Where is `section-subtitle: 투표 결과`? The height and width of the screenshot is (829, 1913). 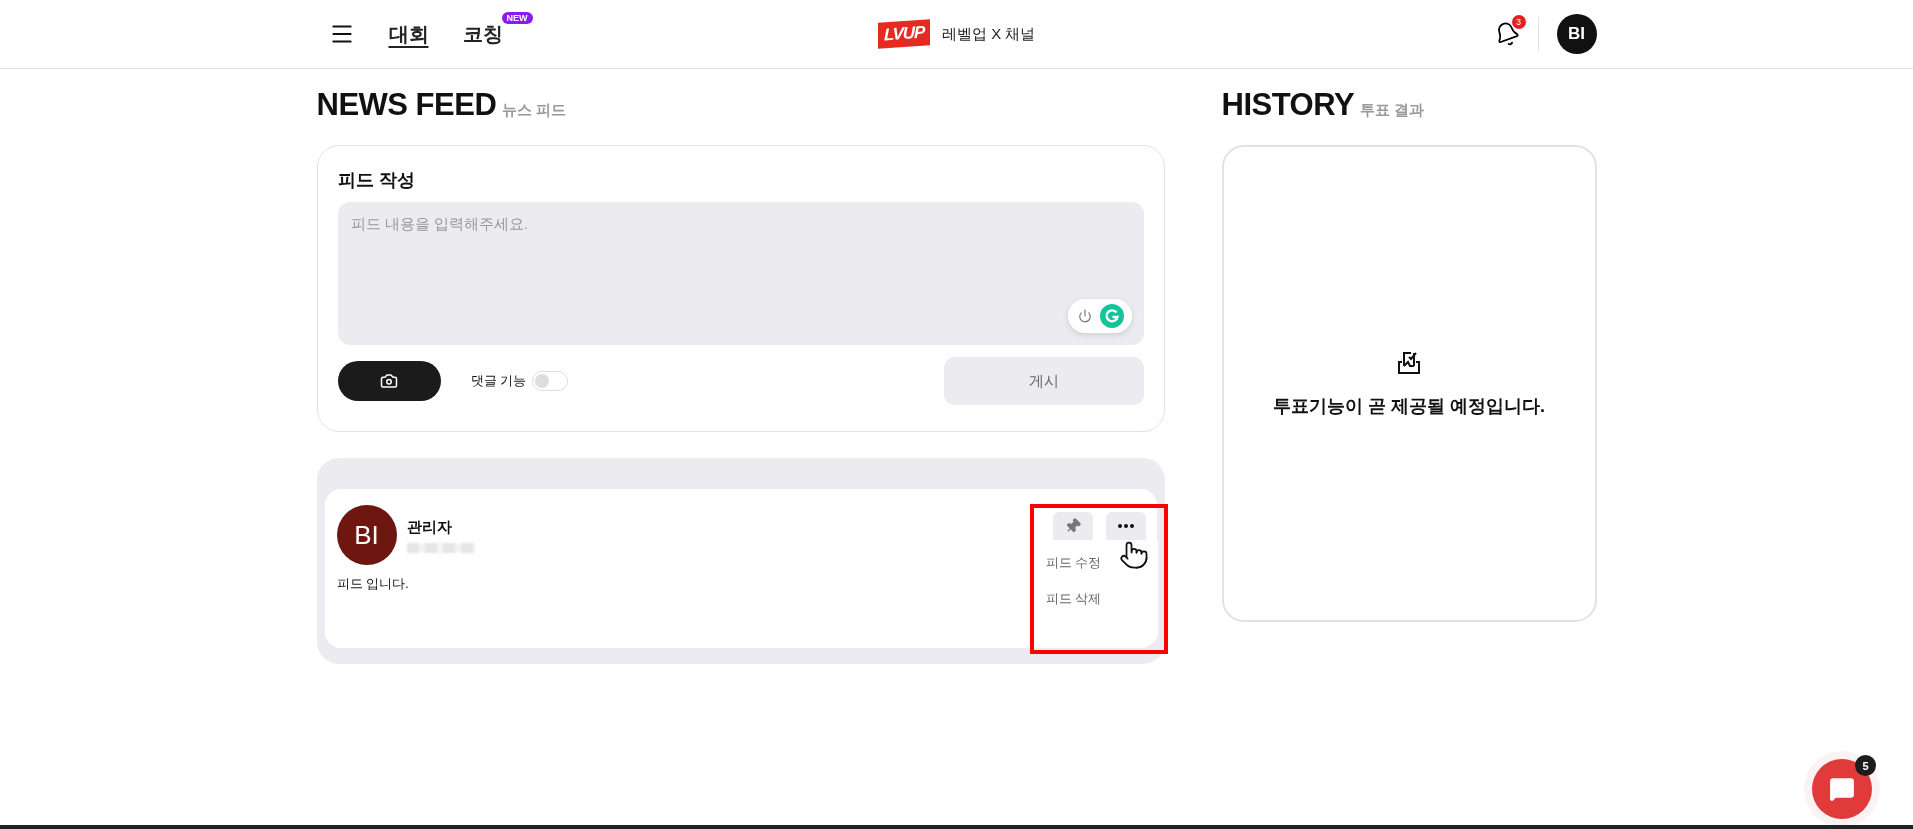
section-subtitle: 투표 결과 is located at coordinates (1392, 110).